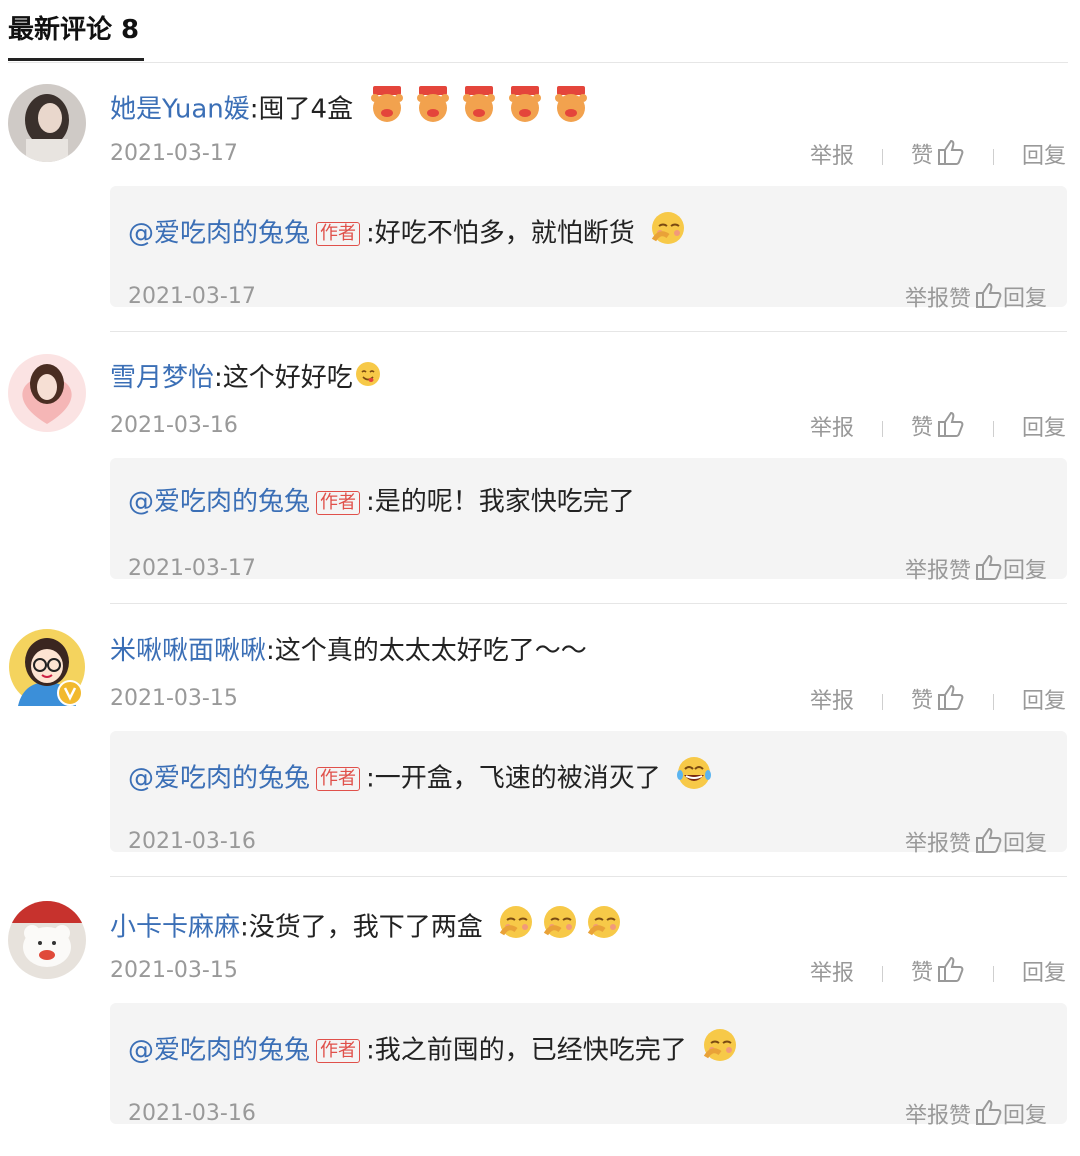 The width and height of the screenshot is (1080, 1156). What do you see at coordinates (588, 521) in the screenshot?
I see `author-reply: @爱吃肉的兔兔 作者:是的呢！我家快吃完了 2021-03-17 举报赞 回复` at bounding box center [588, 521].